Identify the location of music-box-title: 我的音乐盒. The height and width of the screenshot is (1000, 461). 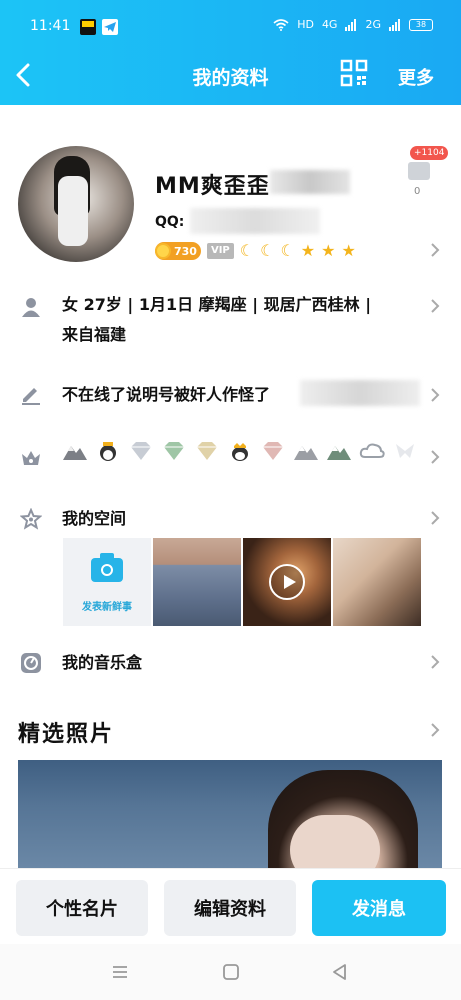
(102, 663).